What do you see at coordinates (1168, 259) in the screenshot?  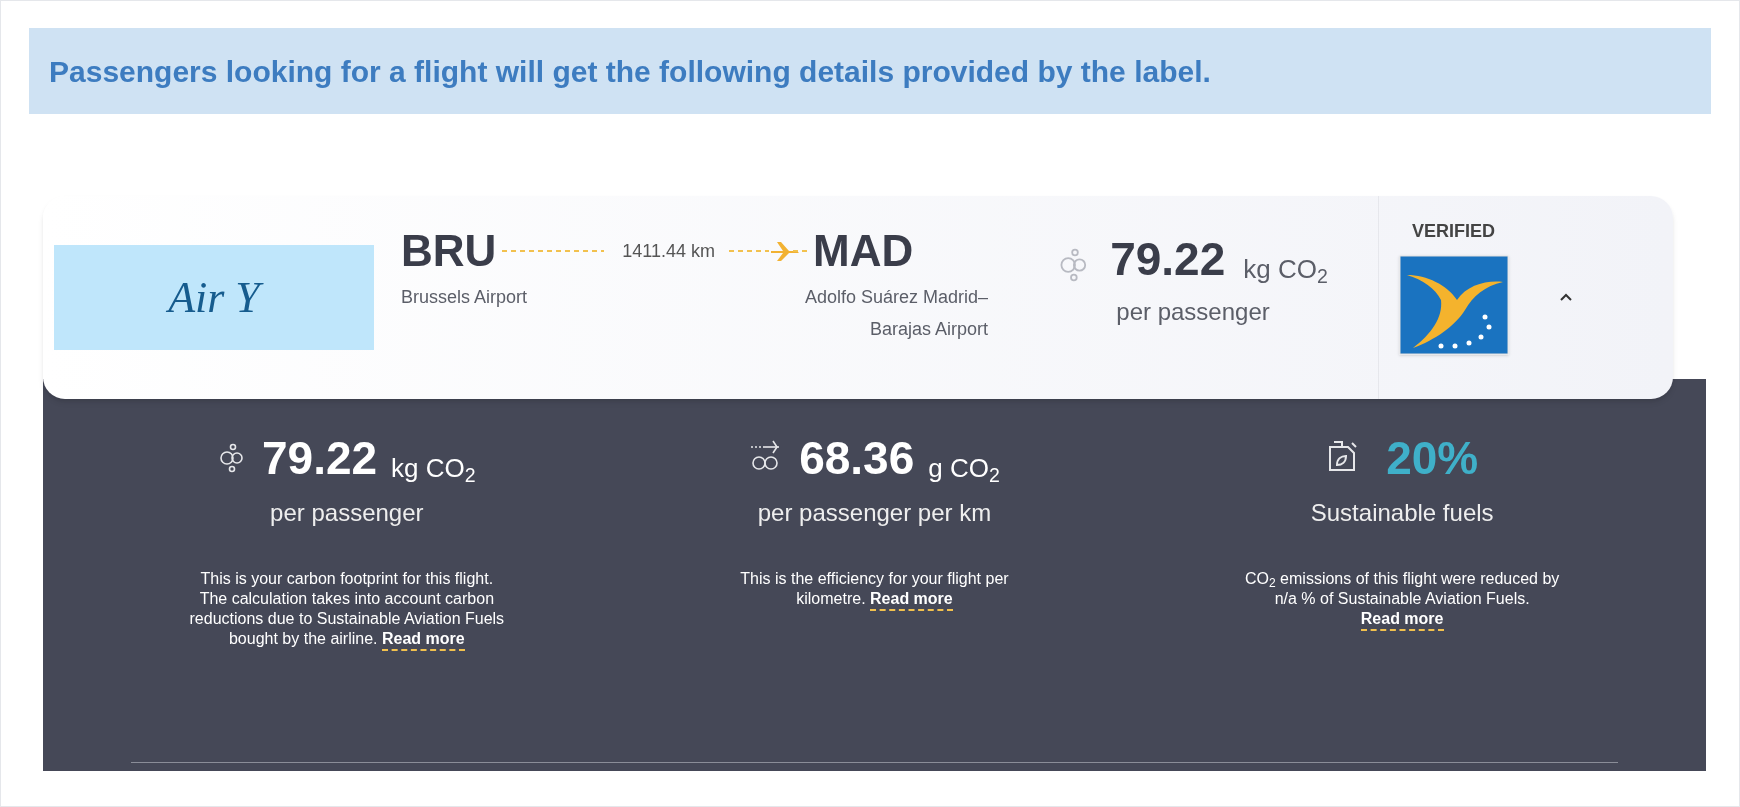 I see `emission-value: 79.22` at bounding box center [1168, 259].